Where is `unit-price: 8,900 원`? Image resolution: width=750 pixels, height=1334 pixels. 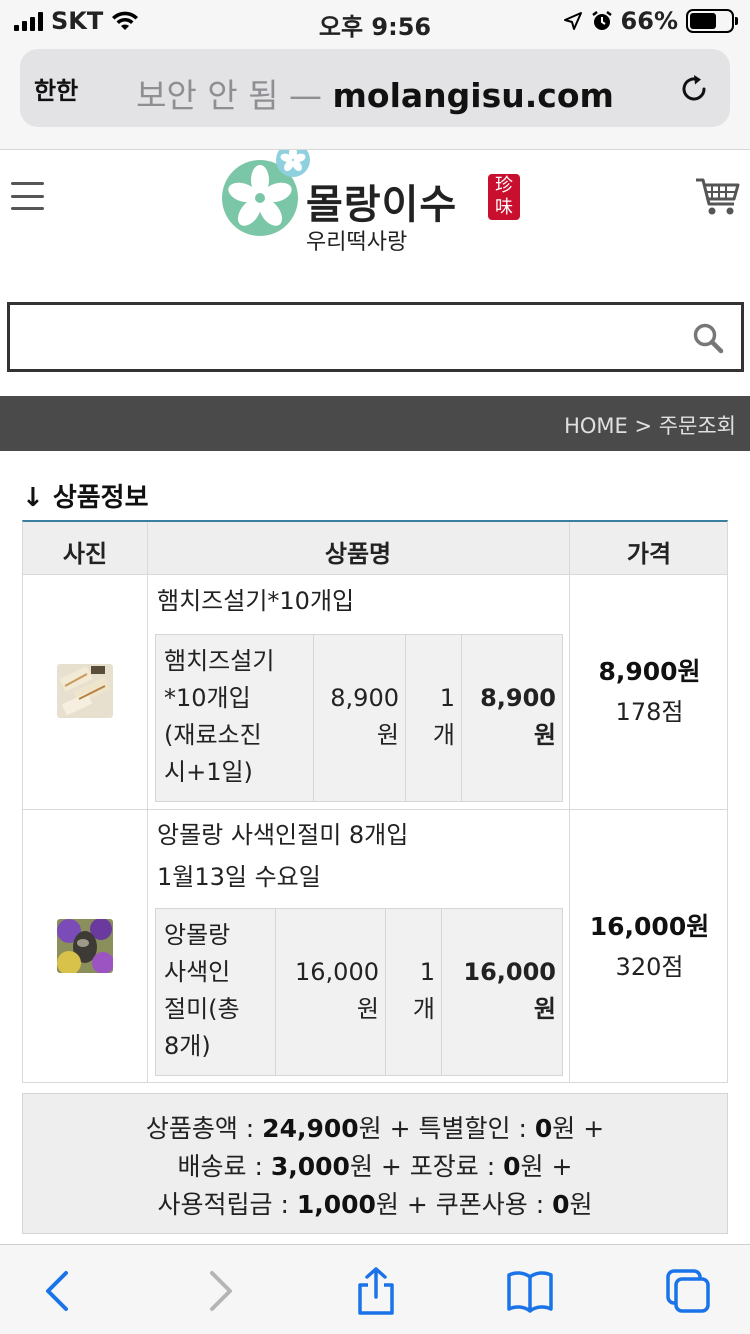
unit-price: 8,900 원 is located at coordinates (360, 718).